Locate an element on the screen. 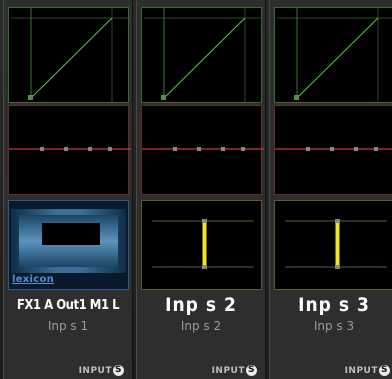 This screenshot has width=392, height=379. input-tag-3: INPUT S is located at coordinates (367, 370).